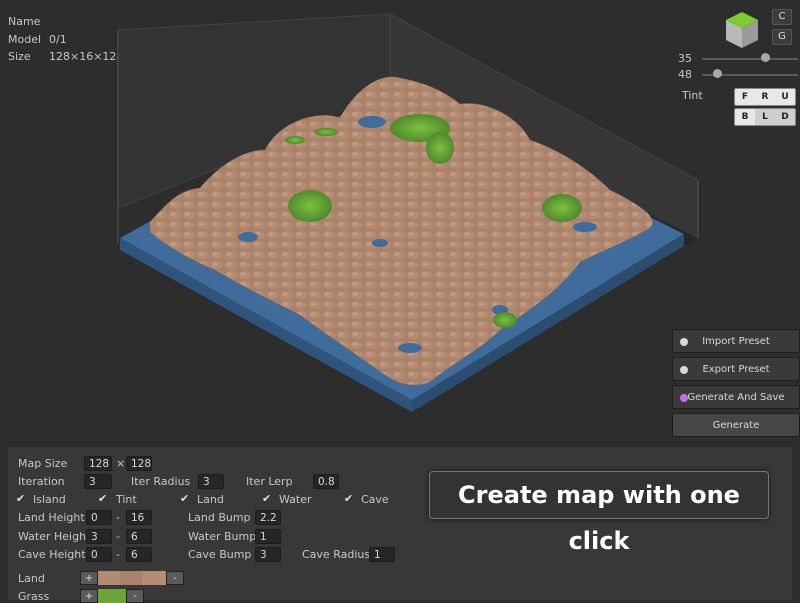 Image resolution: width=800 pixels, height=603 pixels. I want to click on export-preset-label: Export Preset, so click(736, 369).